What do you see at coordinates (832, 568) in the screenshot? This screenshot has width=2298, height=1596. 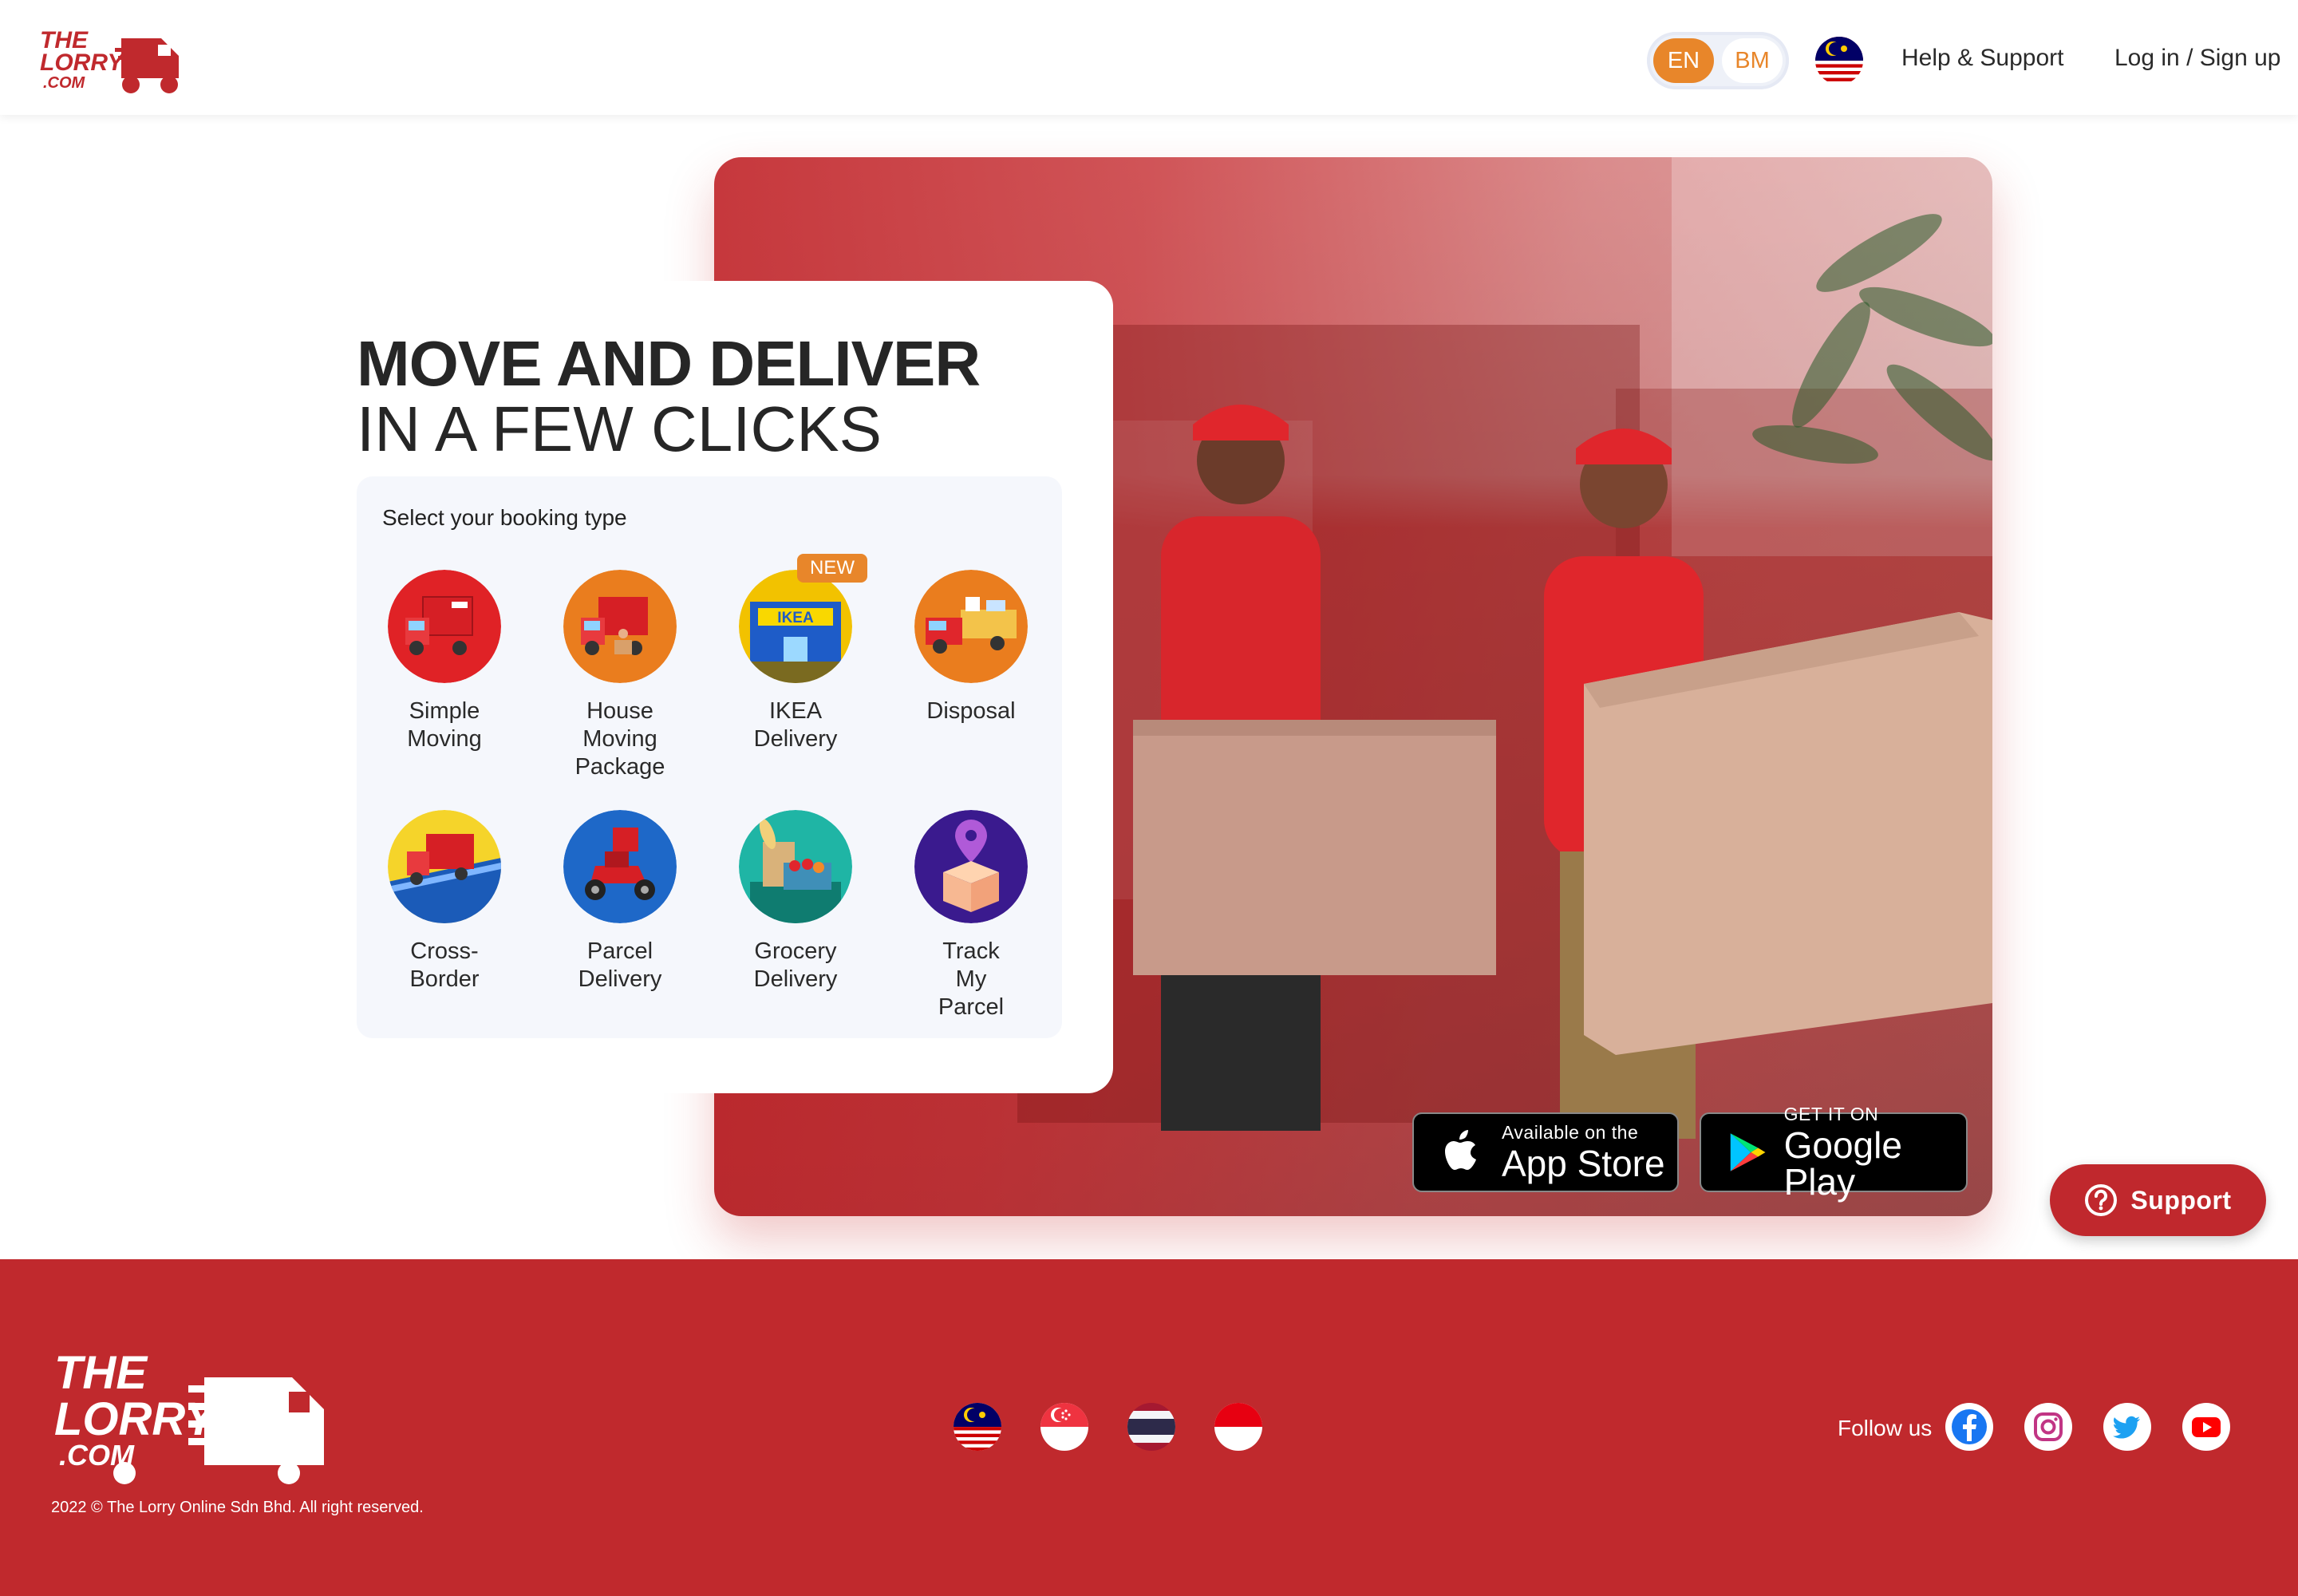 I see `new-badge: NEW` at bounding box center [832, 568].